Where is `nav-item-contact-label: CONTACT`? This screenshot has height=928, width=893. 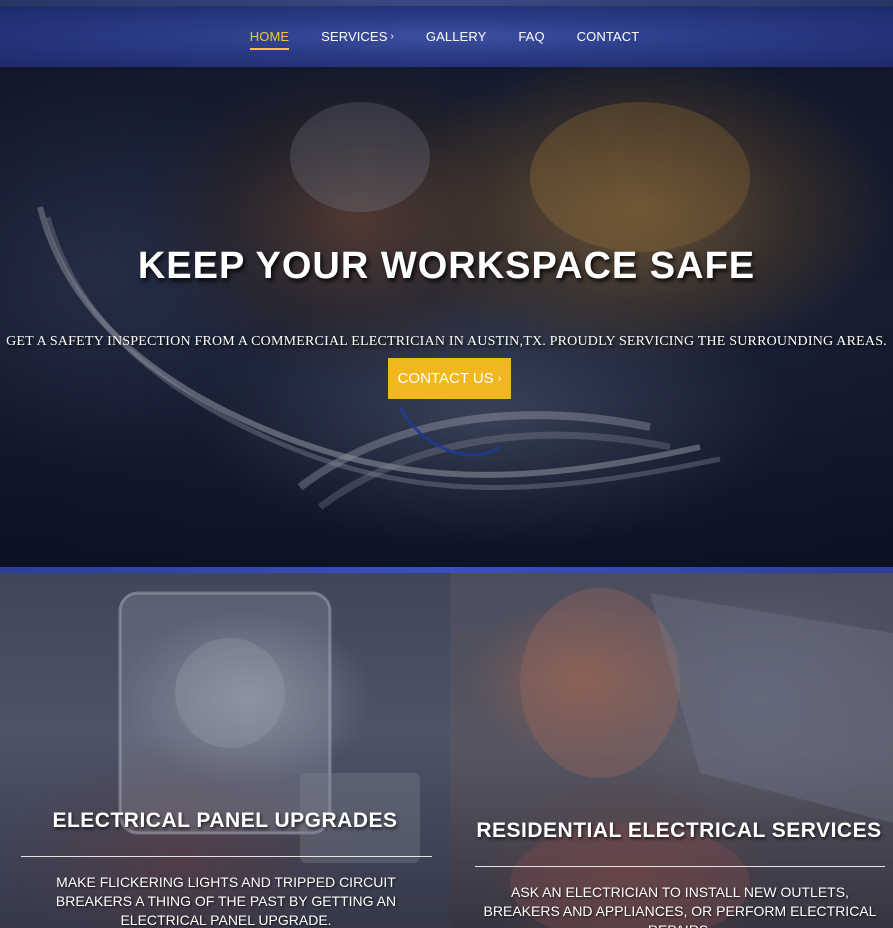 nav-item-contact-label: CONTACT is located at coordinates (608, 36).